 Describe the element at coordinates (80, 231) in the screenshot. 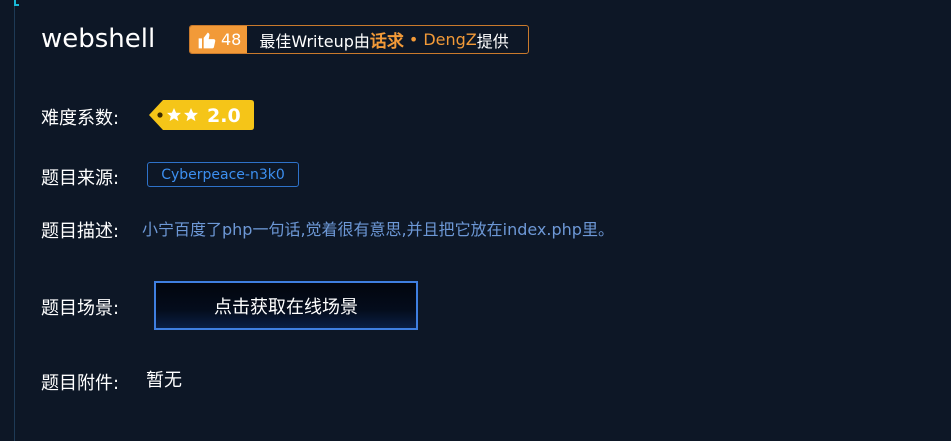

I see `description-label: 题目描述:` at that location.